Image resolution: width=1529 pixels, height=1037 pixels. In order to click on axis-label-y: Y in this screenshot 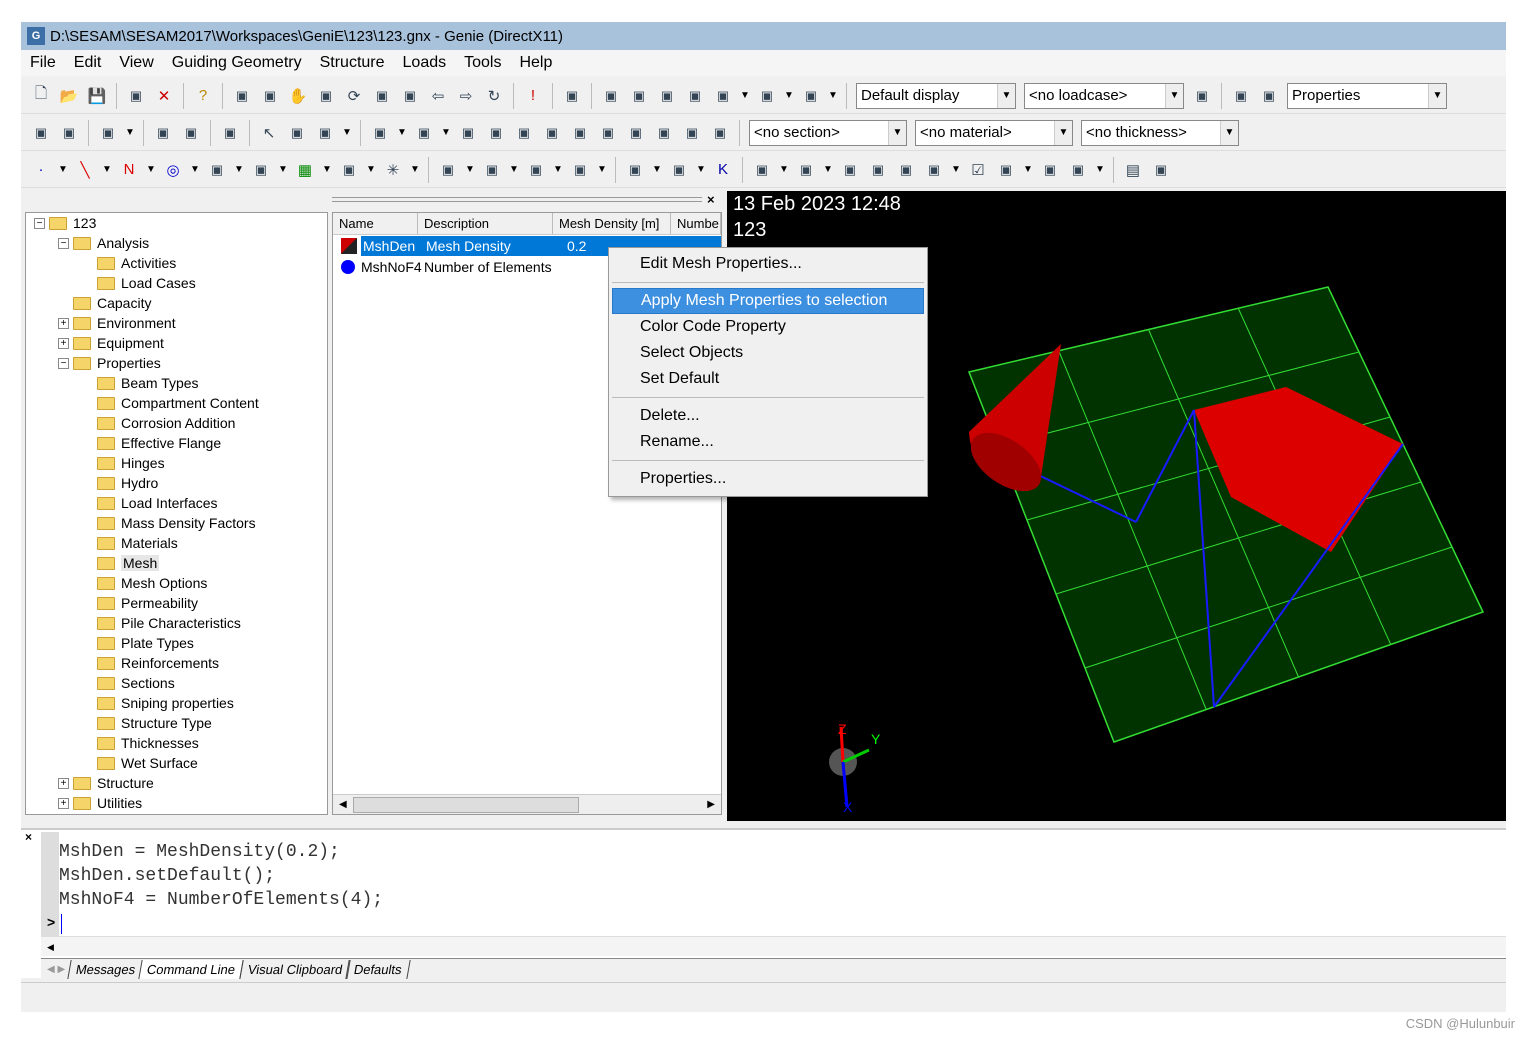, I will do `click(876, 739)`.